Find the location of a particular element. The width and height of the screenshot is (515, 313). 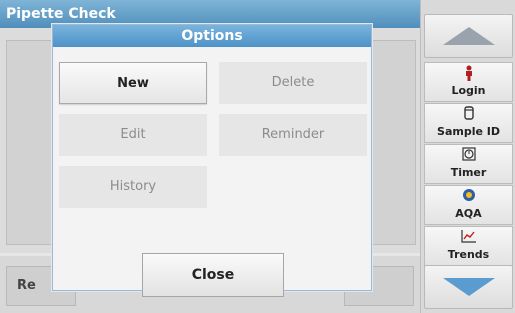

scroll-down-button is located at coordinates (468, 287).